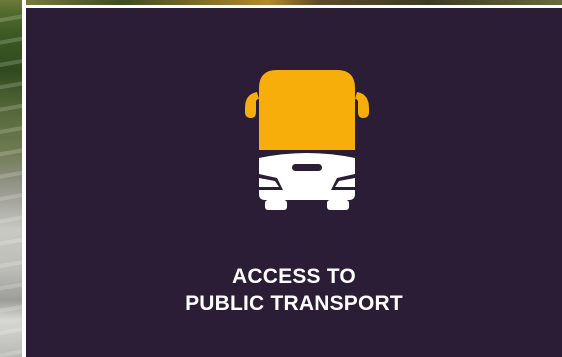 The image size is (562, 357). What do you see at coordinates (11, 178) in the screenshot?
I see `street-photo-left` at bounding box center [11, 178].